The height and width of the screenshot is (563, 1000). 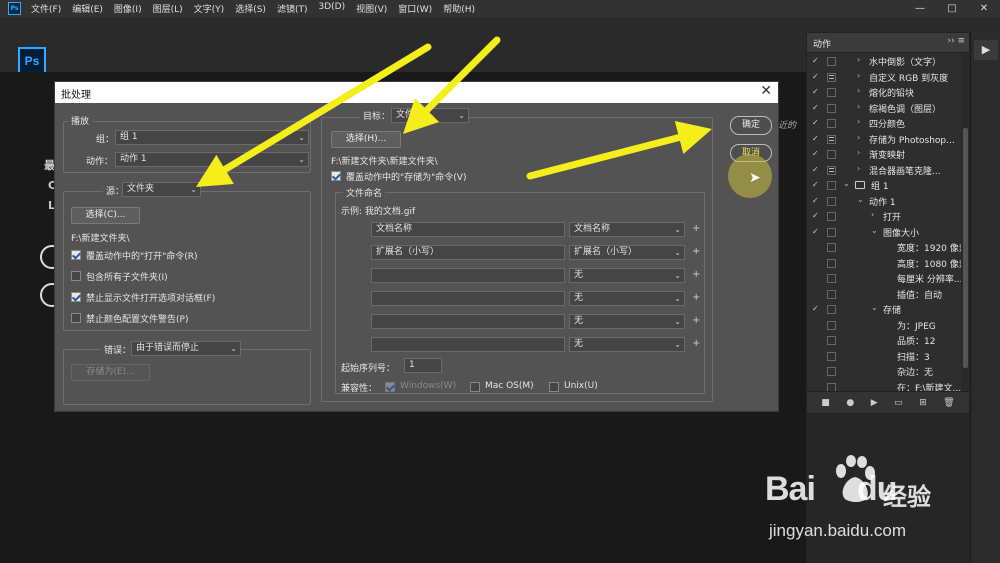 I want to click on naming-select: 文档名称 ⌄, so click(x=627, y=229).